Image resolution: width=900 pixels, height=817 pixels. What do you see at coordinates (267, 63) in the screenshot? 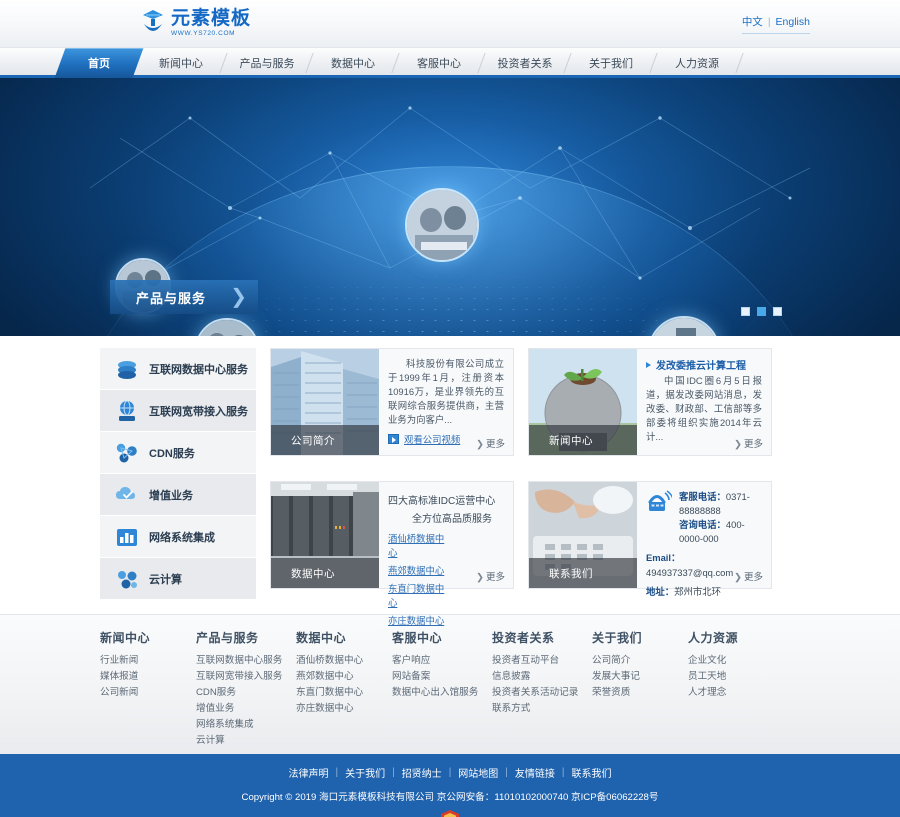
I see `nav-item-2: 产品与服务` at bounding box center [267, 63].